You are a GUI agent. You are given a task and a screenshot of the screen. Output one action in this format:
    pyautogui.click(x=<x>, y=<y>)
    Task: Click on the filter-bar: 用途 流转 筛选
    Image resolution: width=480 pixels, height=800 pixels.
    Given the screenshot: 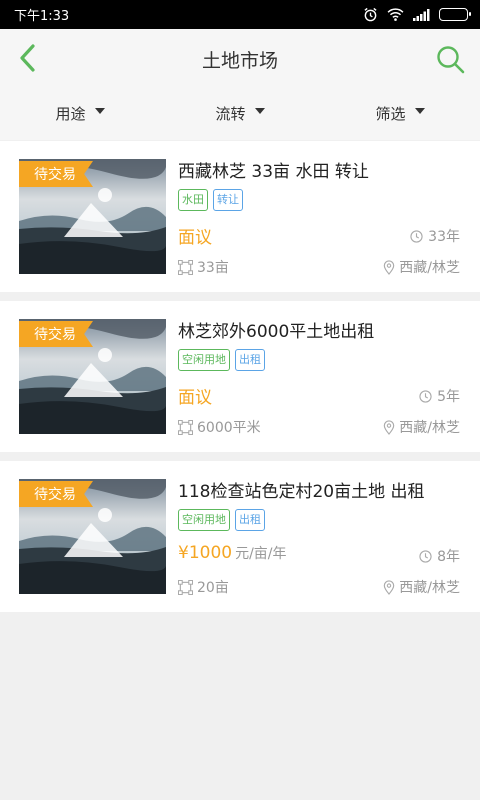 What is the action you would take?
    pyautogui.click(x=240, y=114)
    